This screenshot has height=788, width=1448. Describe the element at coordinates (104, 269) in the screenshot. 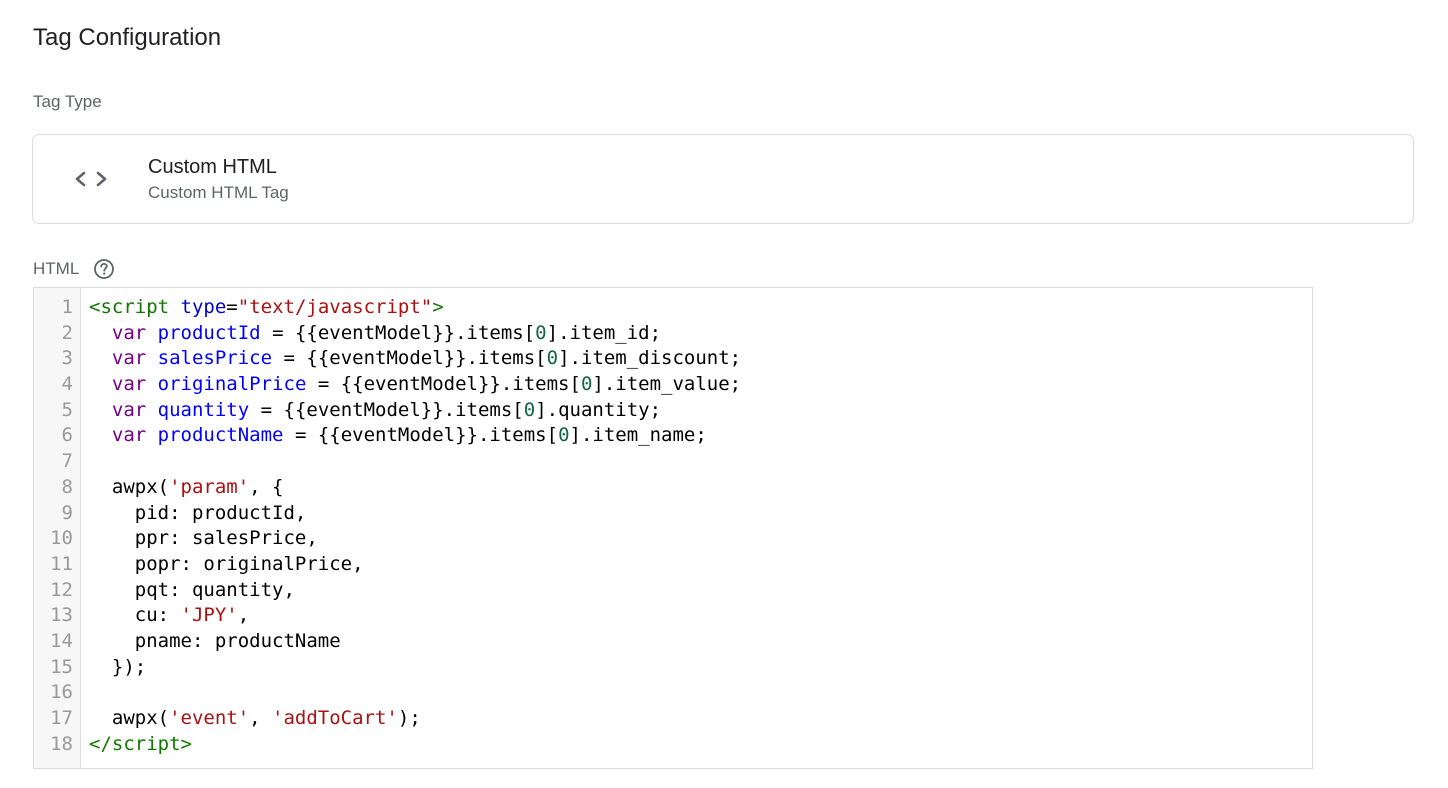

I see `help-circle-icon` at that location.